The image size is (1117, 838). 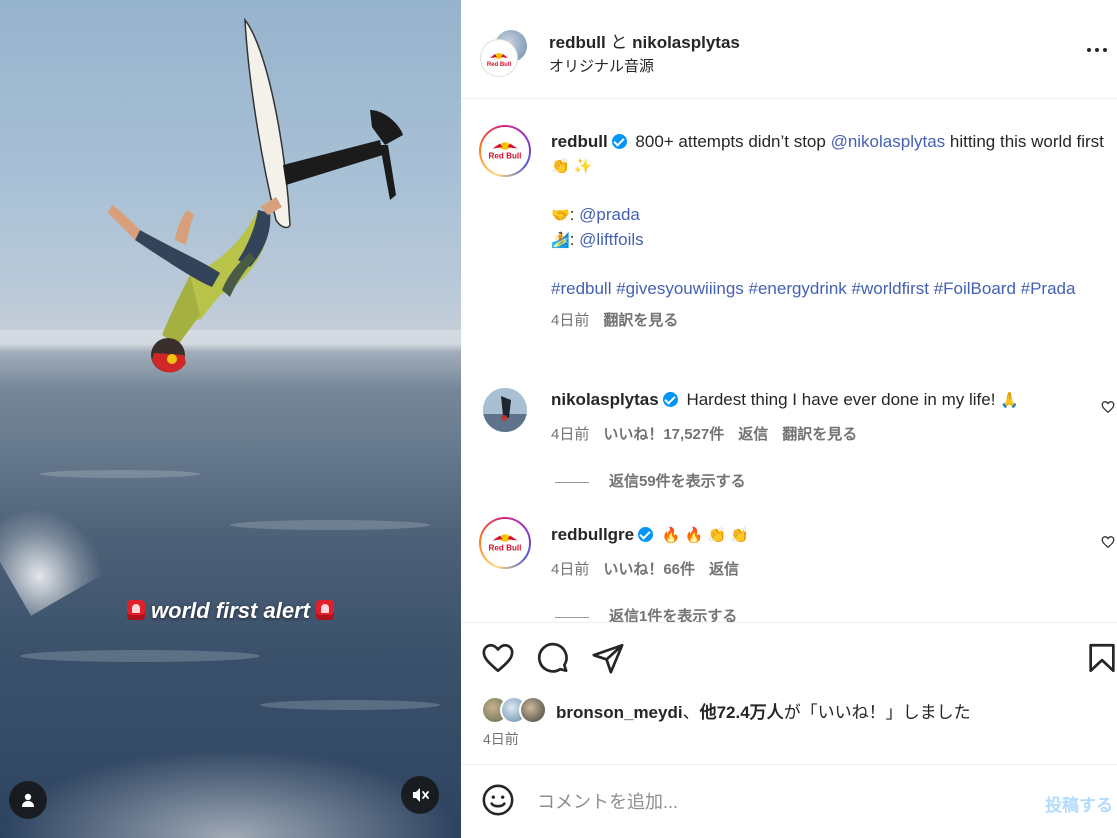 I want to click on tagged-users-button, so click(x=28, y=800).